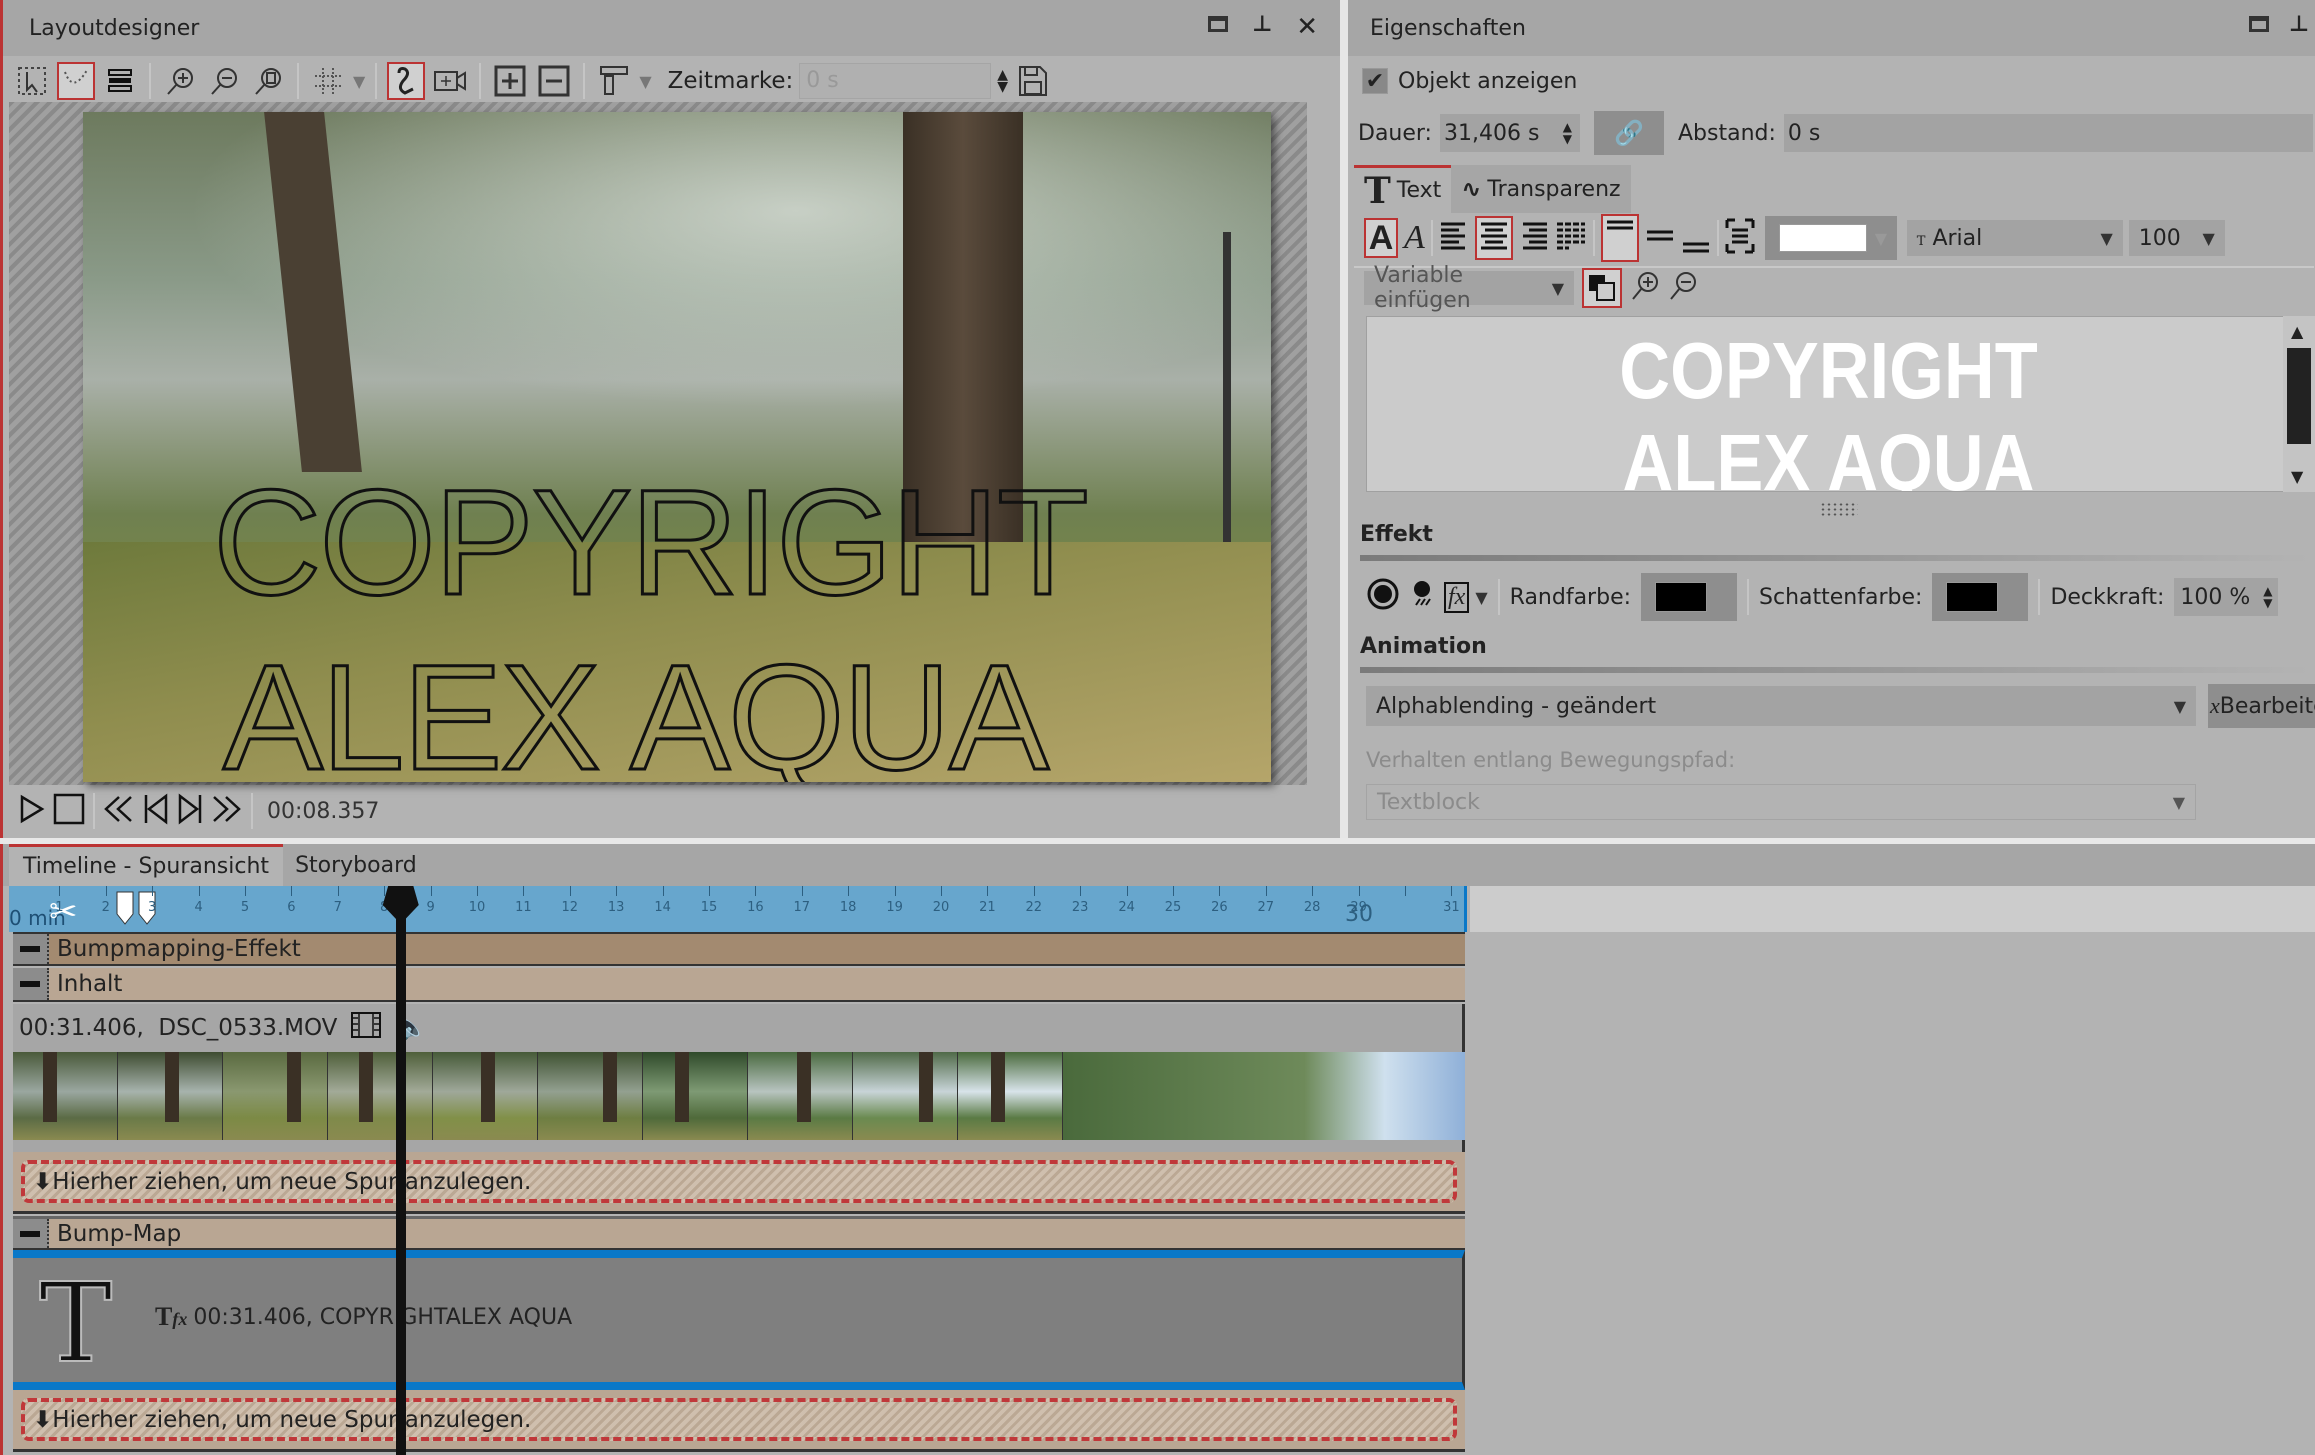  Describe the element at coordinates (69, 811) in the screenshot. I see `stop-icon` at that location.